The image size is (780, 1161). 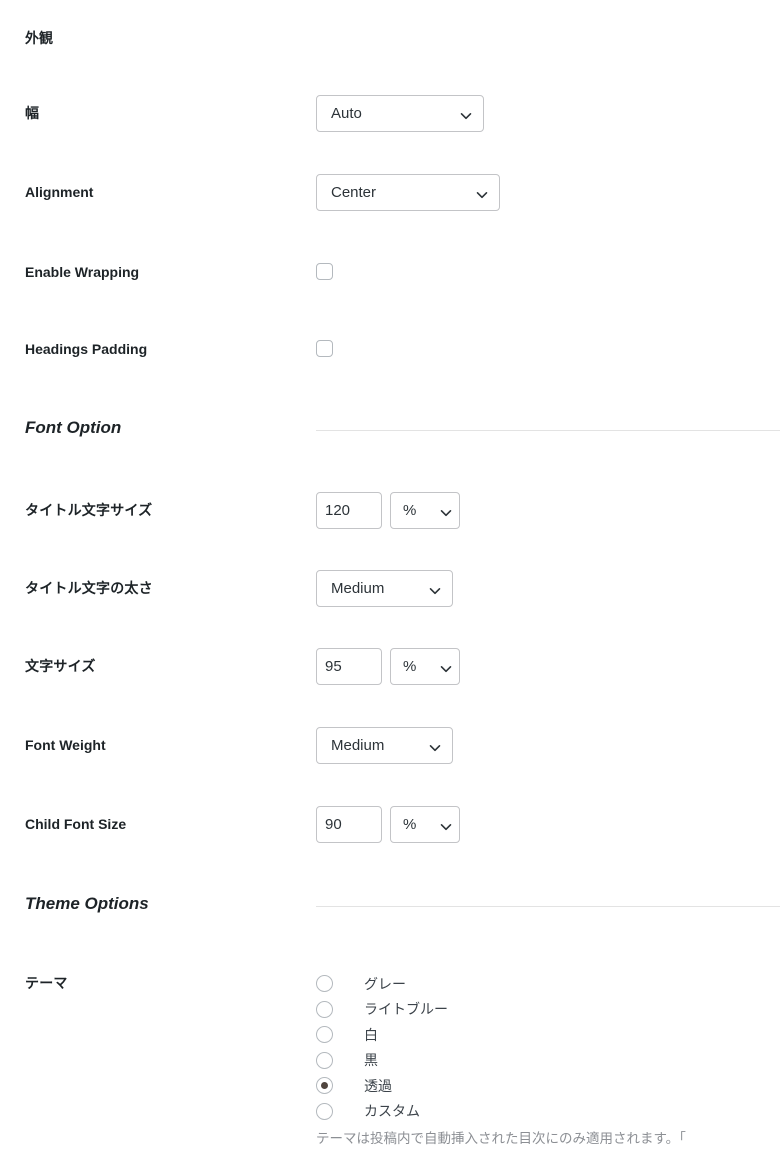 I want to click on theme-option-label: 白, so click(x=371, y=1034).